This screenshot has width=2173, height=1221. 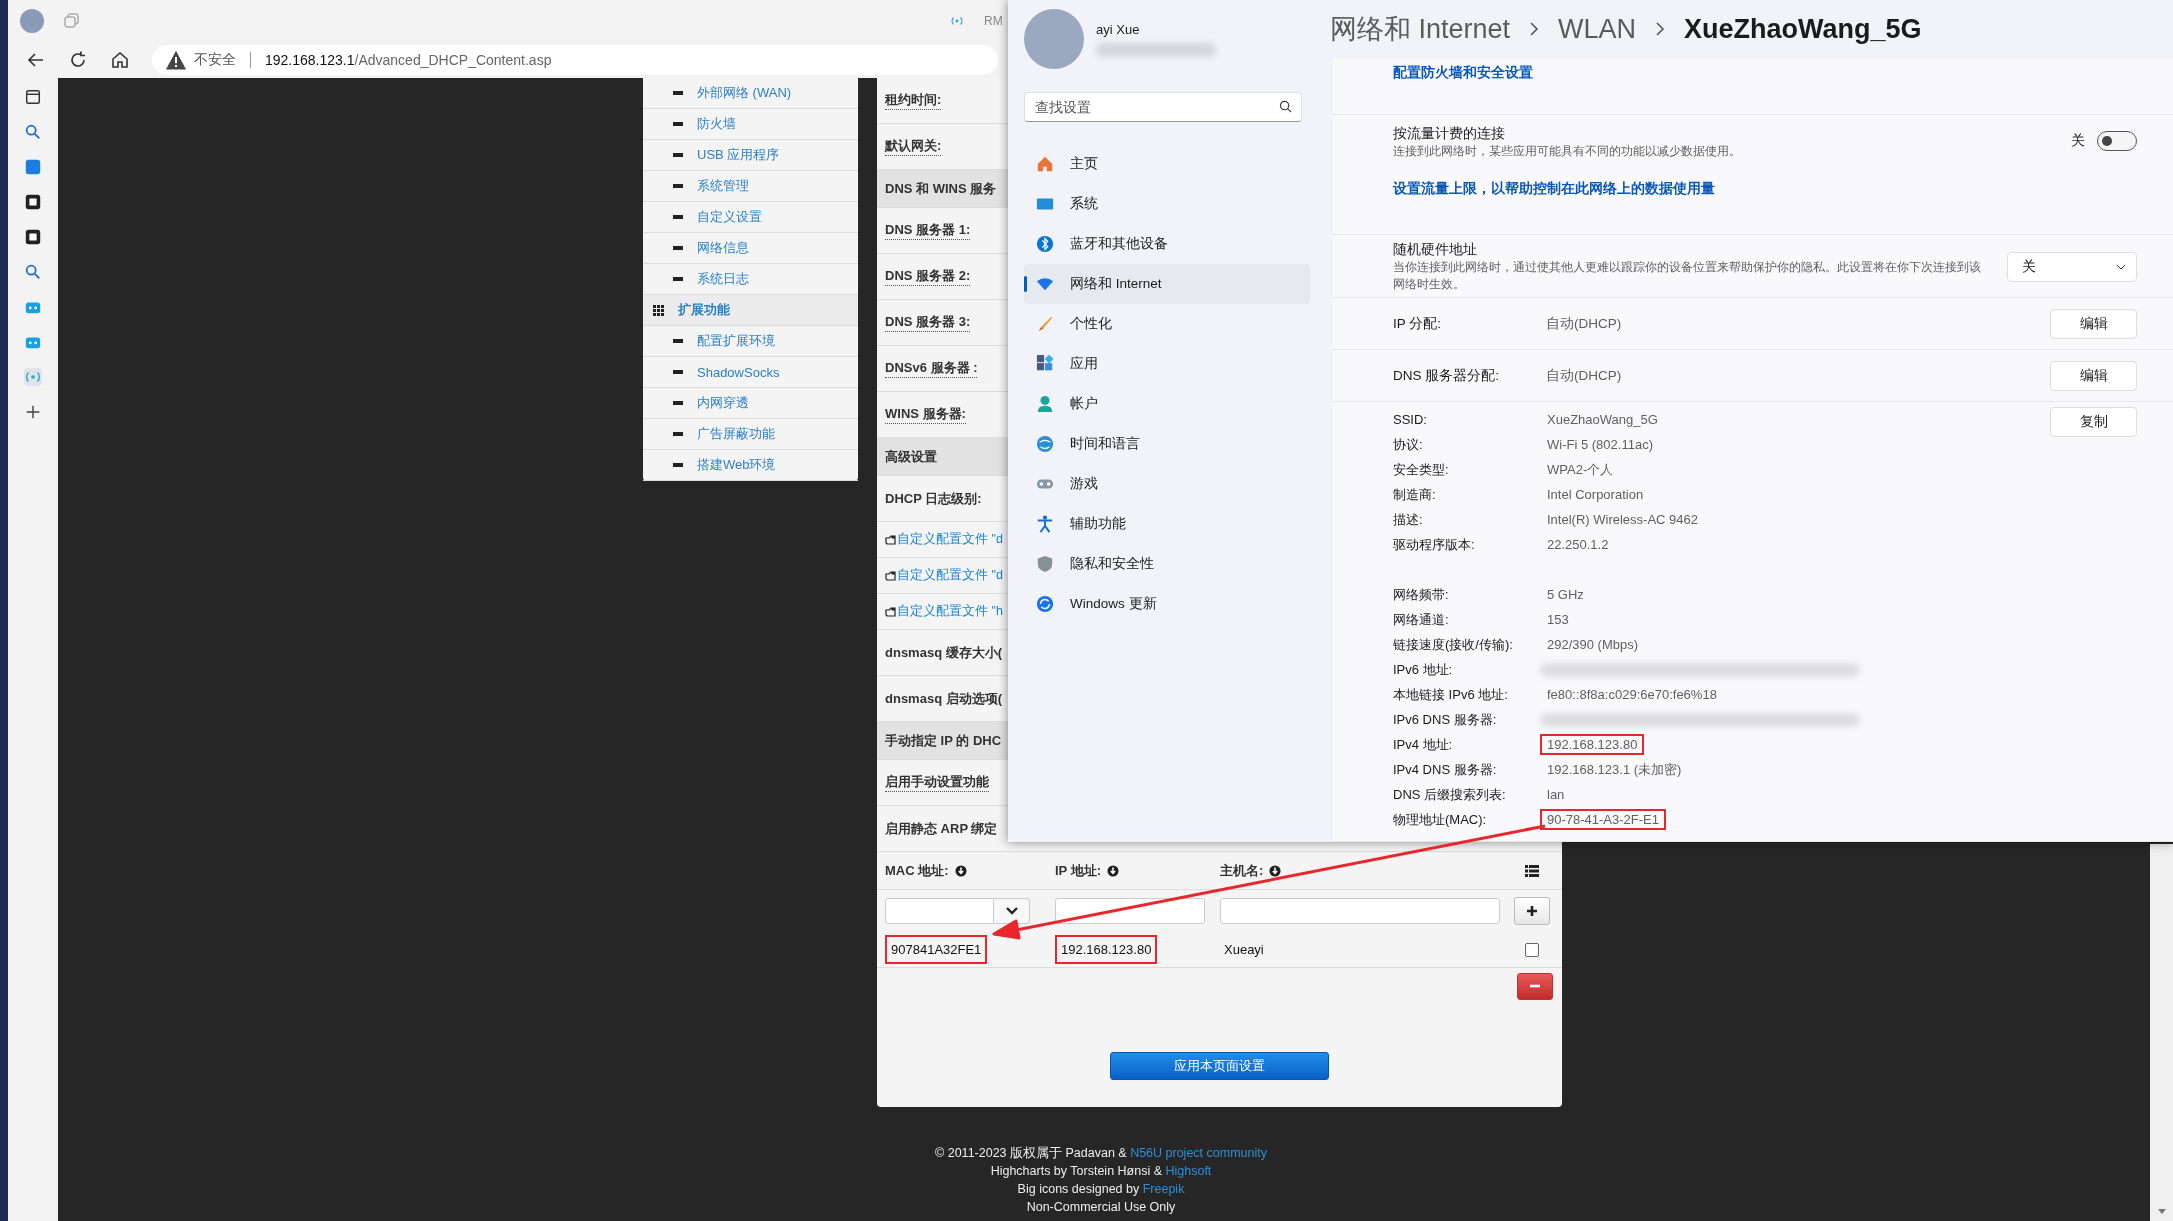 What do you see at coordinates (1532, 949) in the screenshot?
I see `row-checkbox` at bounding box center [1532, 949].